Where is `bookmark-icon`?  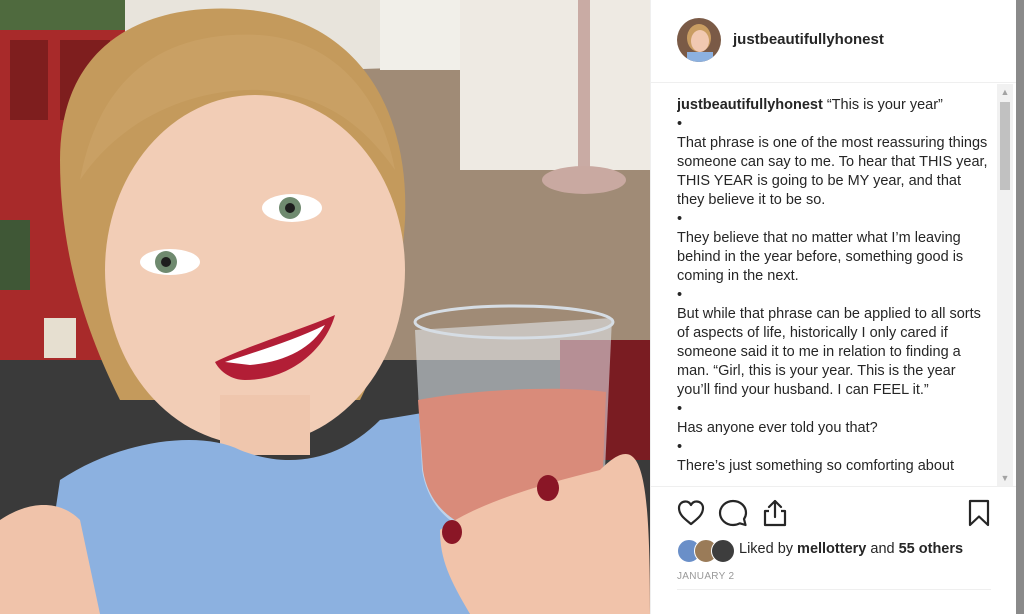 bookmark-icon is located at coordinates (979, 513).